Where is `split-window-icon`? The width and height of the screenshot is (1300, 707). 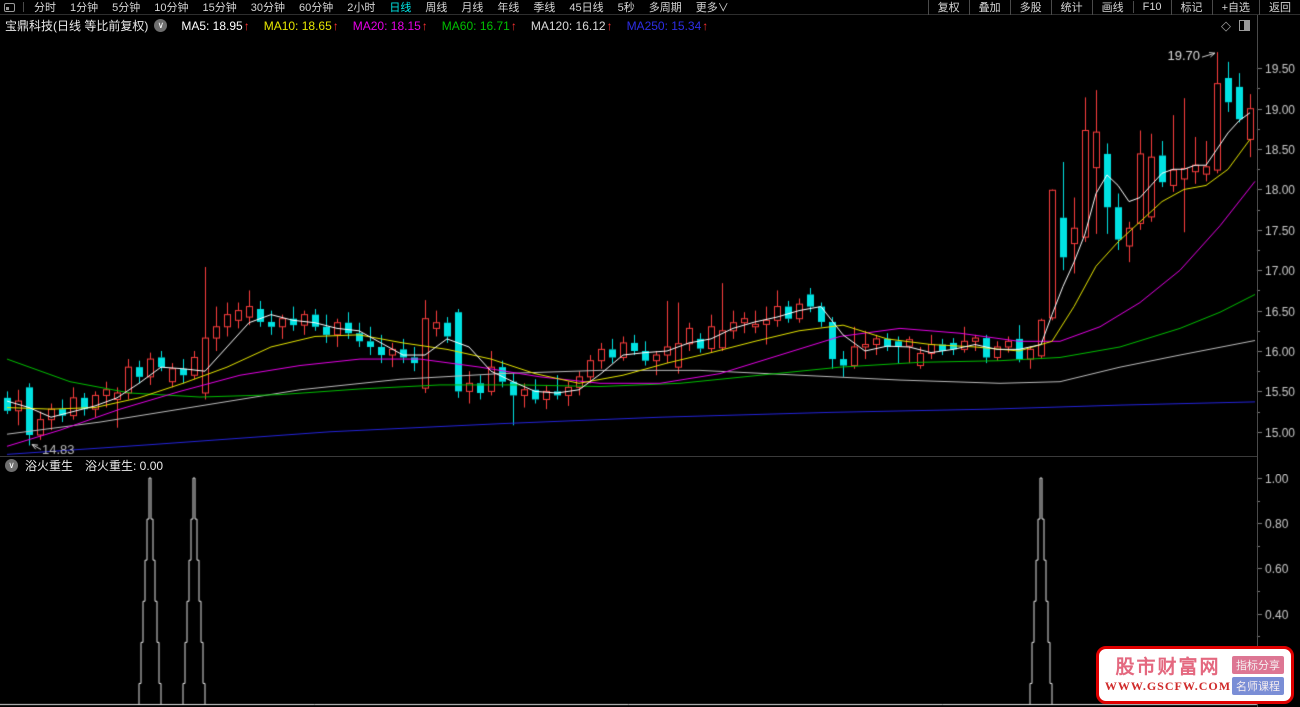
split-window-icon is located at coordinates (1244, 25).